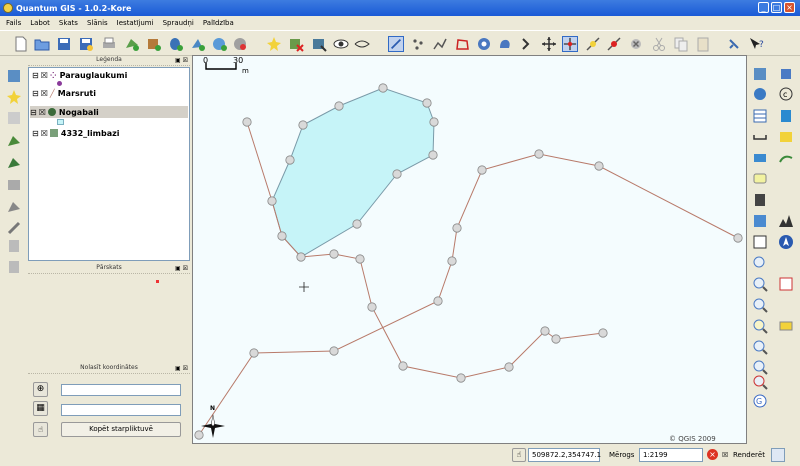  Describe the element at coordinates (760, 179) in the screenshot. I see `annotation-icon` at that location.